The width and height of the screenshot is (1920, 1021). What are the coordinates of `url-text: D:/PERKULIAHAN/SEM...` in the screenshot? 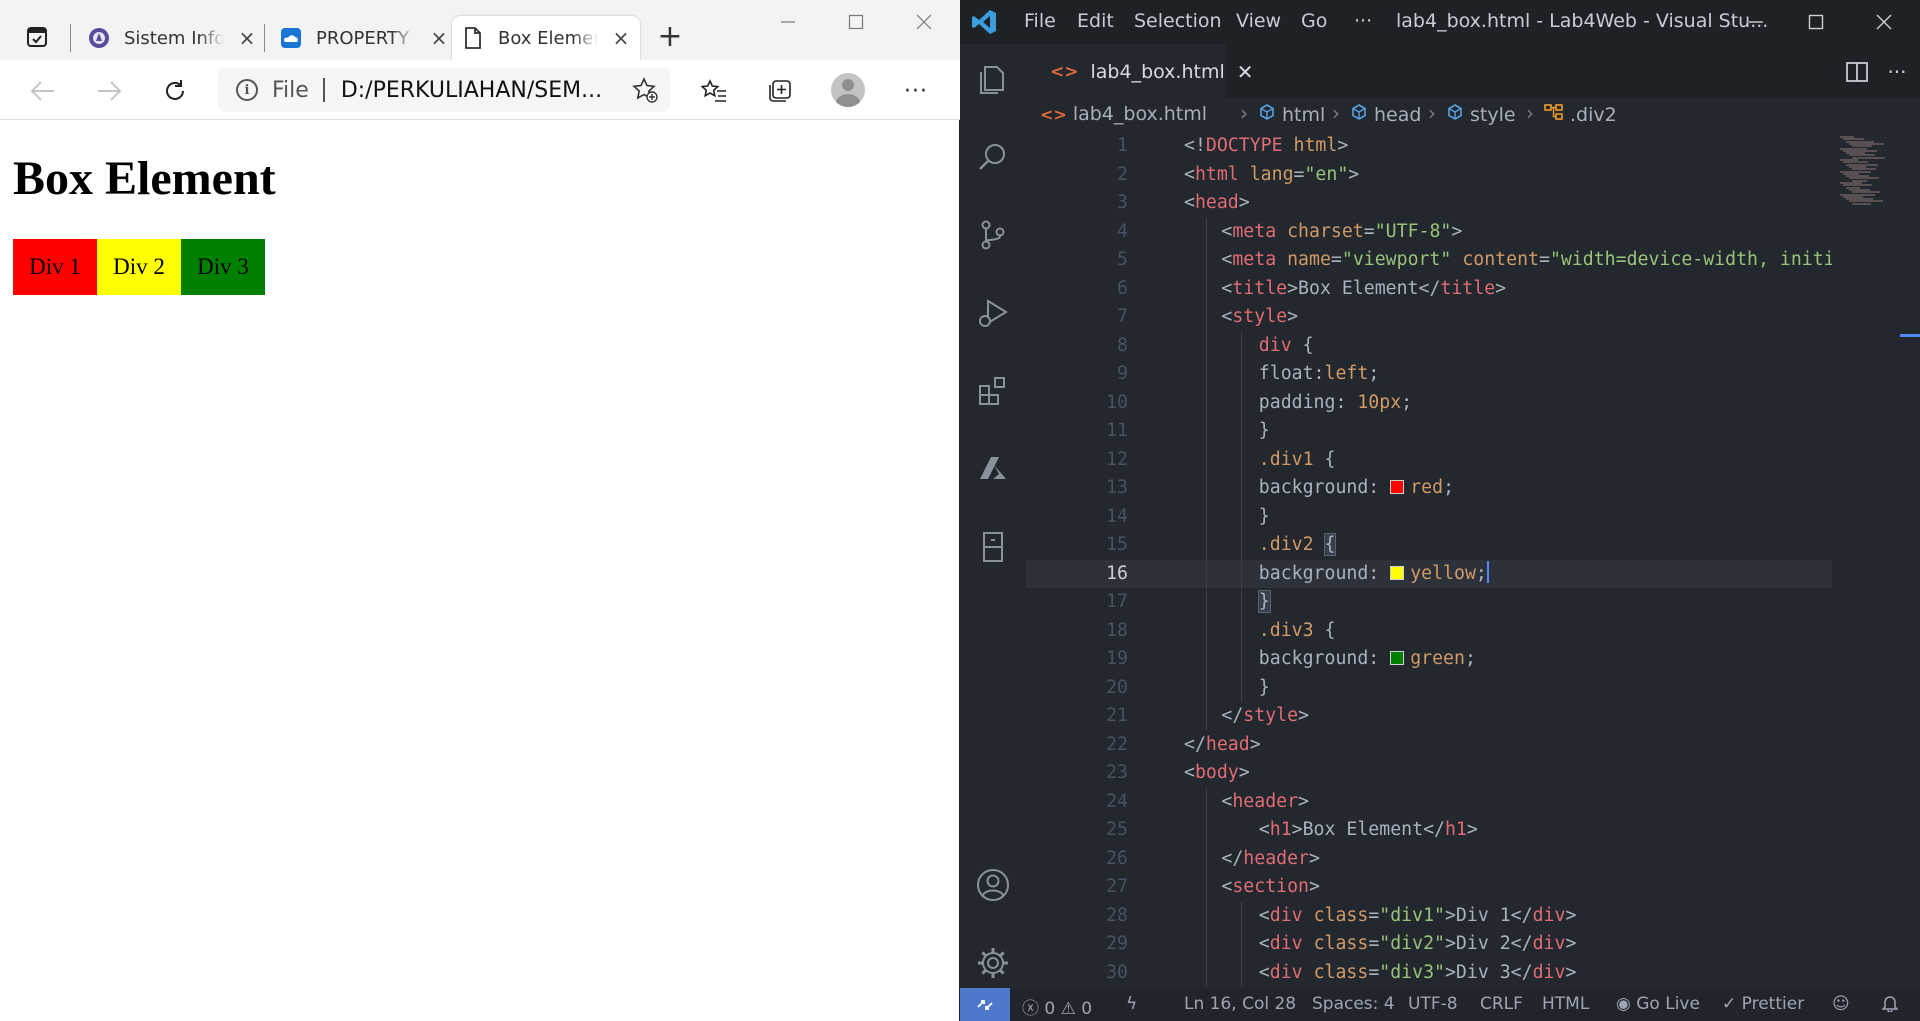 It's located at (472, 90).